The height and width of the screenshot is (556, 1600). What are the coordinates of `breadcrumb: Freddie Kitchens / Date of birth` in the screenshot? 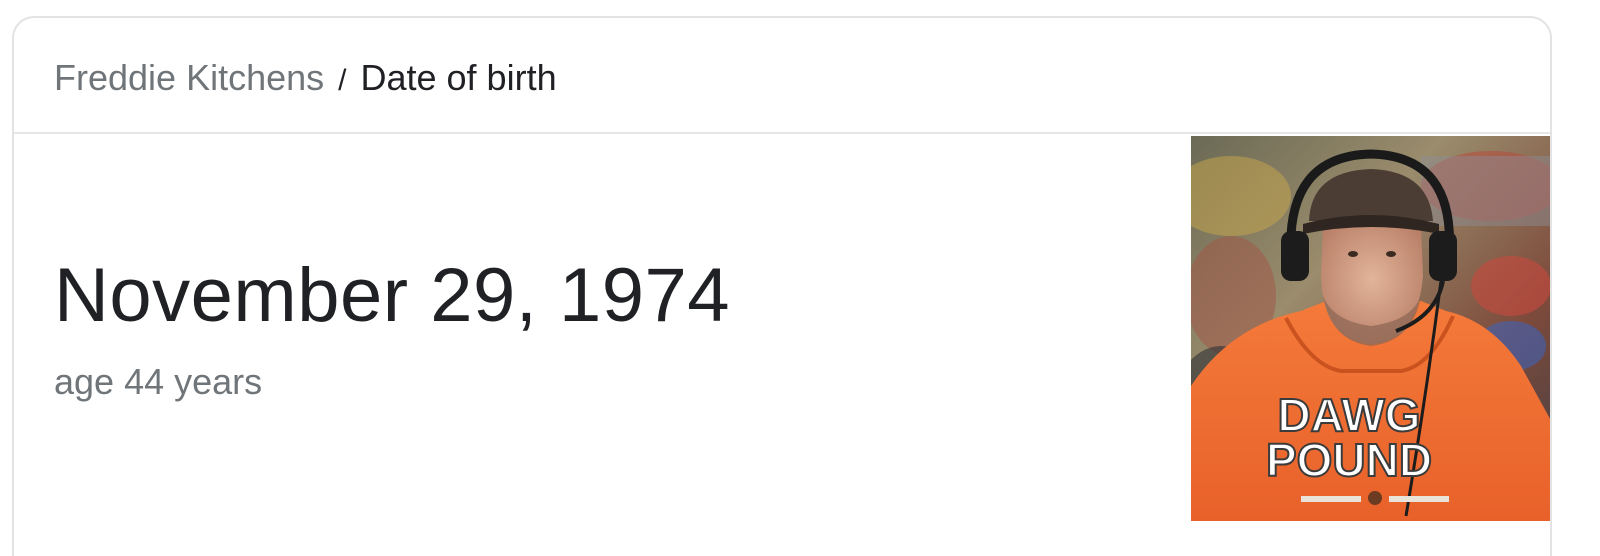 It's located at (305, 79).